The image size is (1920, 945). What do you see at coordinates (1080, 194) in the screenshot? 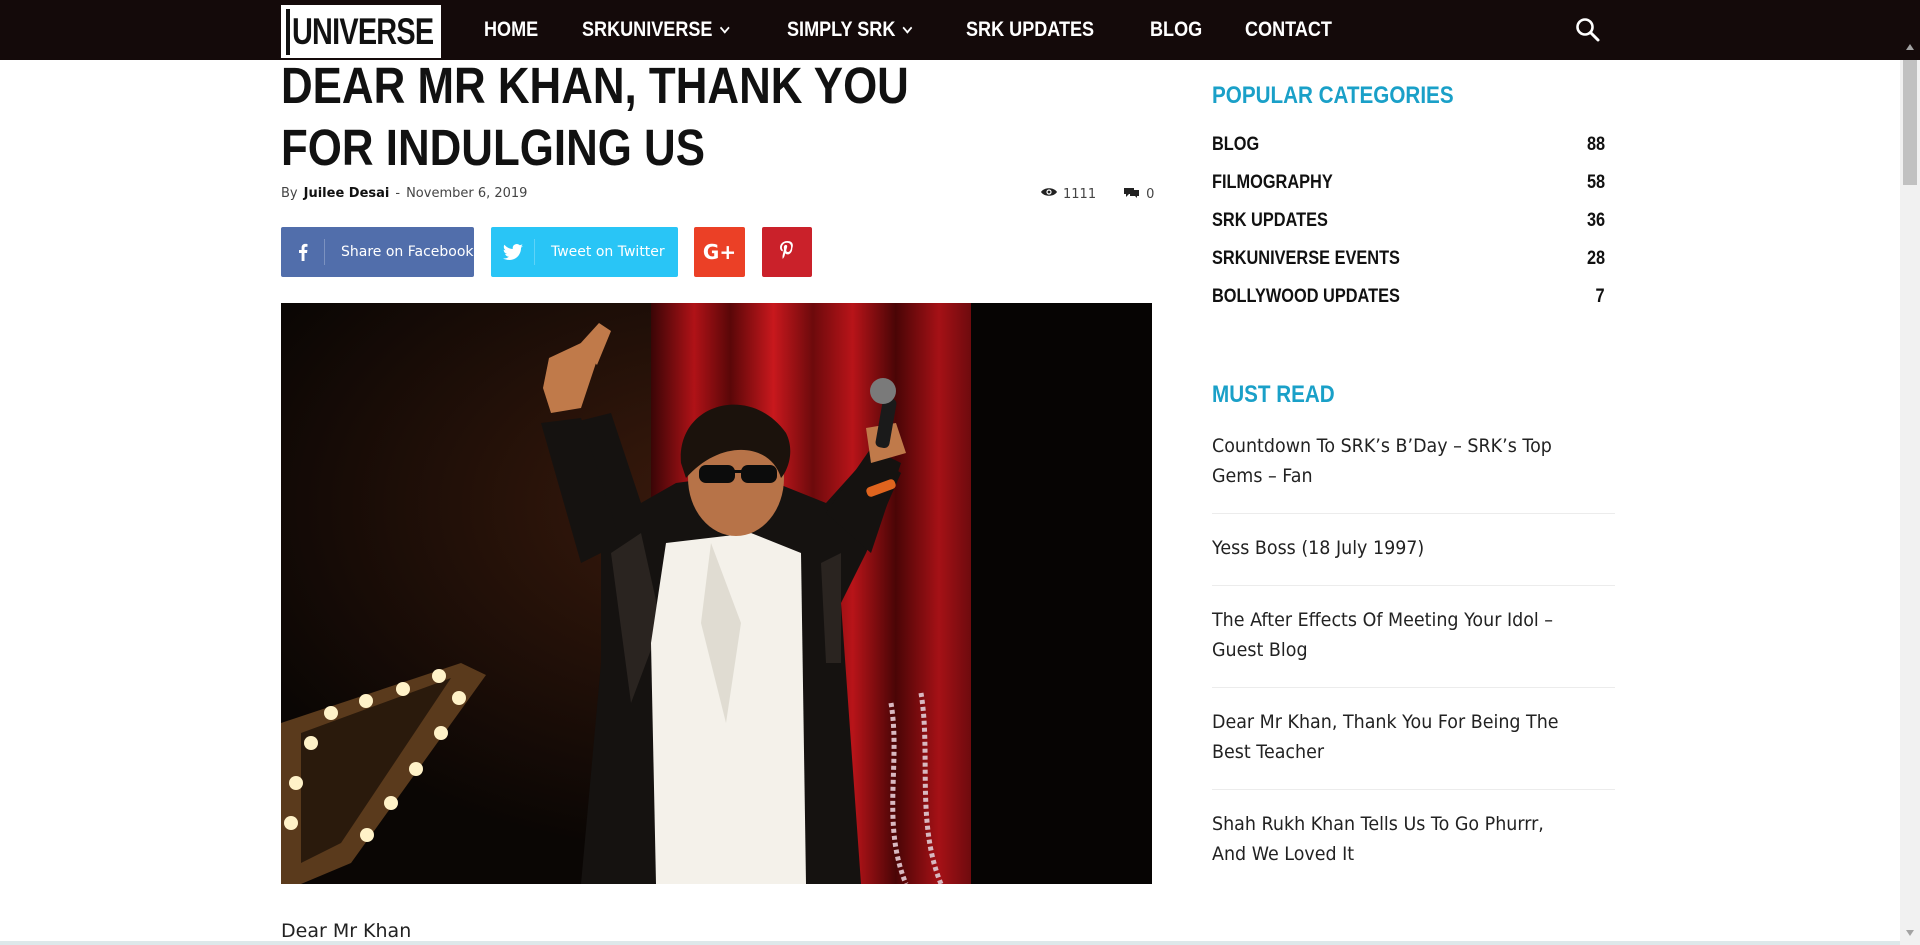
I see `view-count: 1111` at bounding box center [1080, 194].